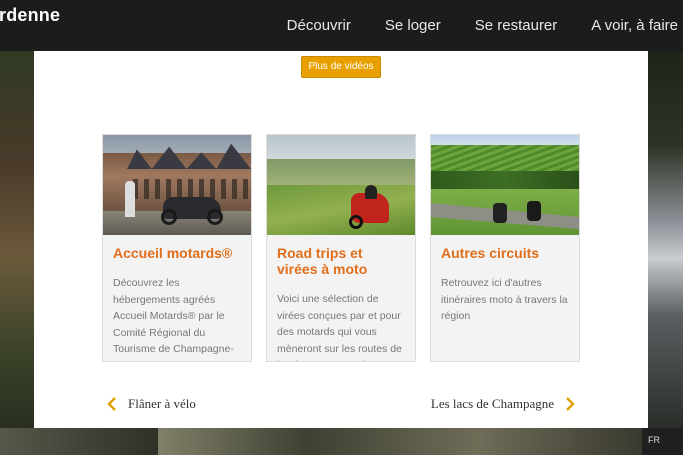  Describe the element at coordinates (634, 25) in the screenshot. I see `nav-item-a-voir-a-faire: A voir, à faire` at that location.